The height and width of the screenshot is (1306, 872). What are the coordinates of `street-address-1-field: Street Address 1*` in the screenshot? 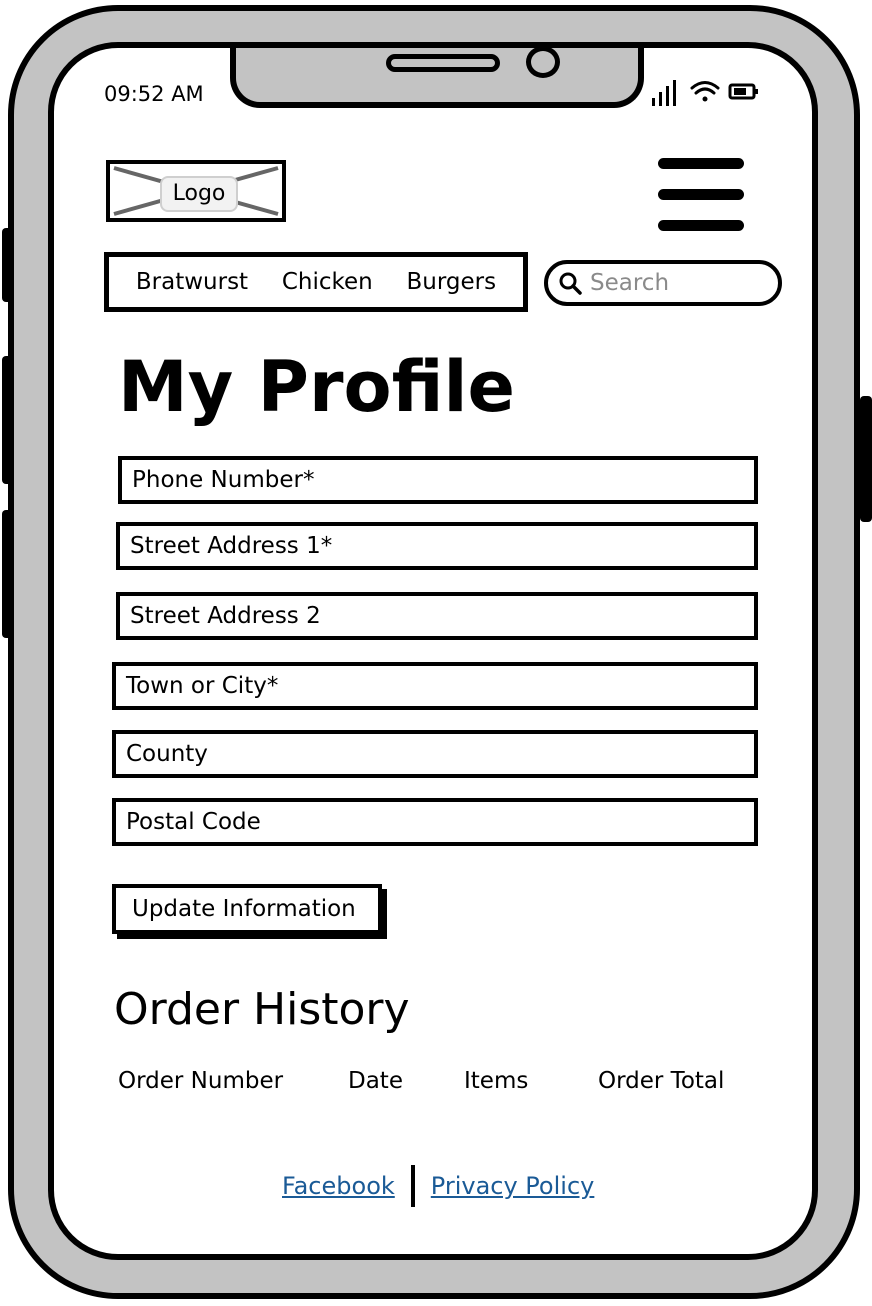 It's located at (437, 546).